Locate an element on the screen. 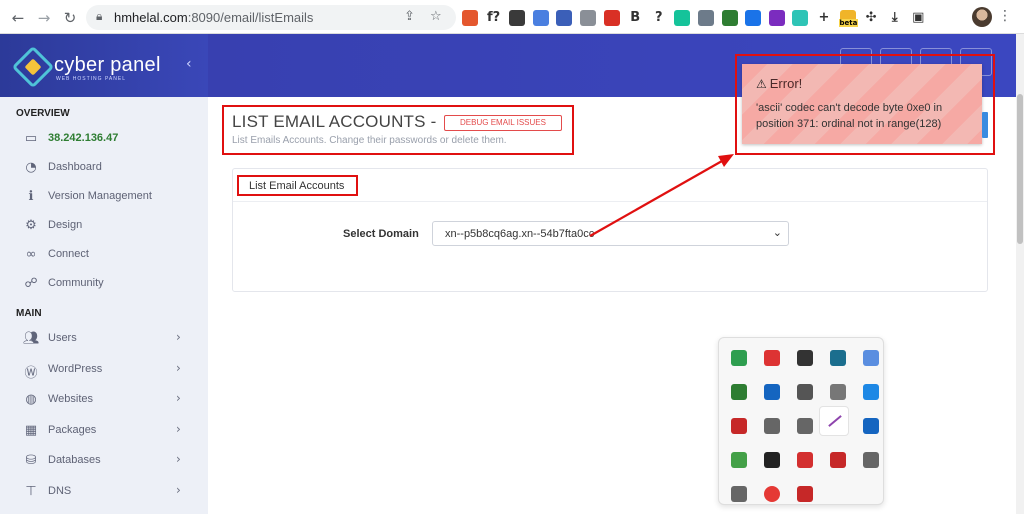 The width and height of the screenshot is (1024, 514). users-icon: 👥︎ is located at coordinates (31, 338).